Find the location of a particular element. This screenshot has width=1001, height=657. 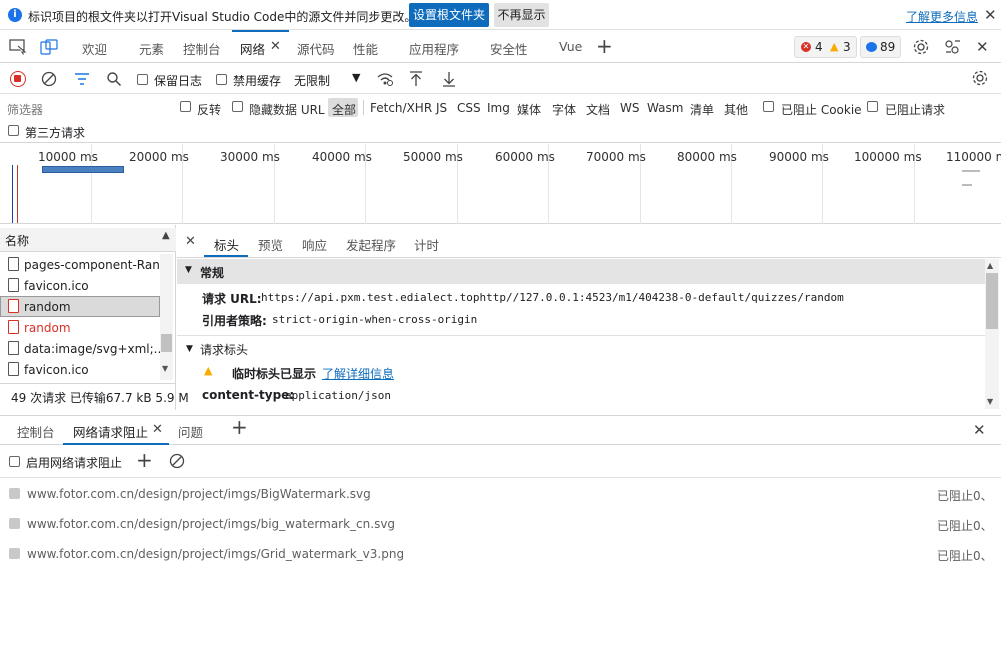

add-tab-icon: + is located at coordinates (604, 46).